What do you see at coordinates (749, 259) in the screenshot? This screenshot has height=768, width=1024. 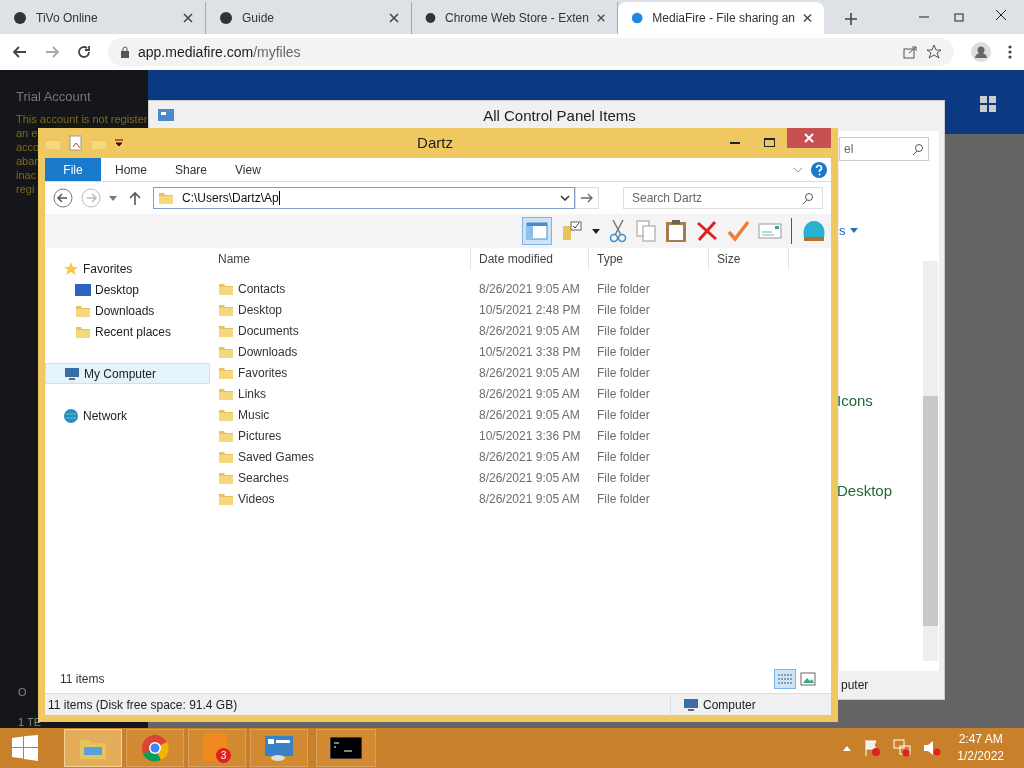 I see `column-header: Size` at bounding box center [749, 259].